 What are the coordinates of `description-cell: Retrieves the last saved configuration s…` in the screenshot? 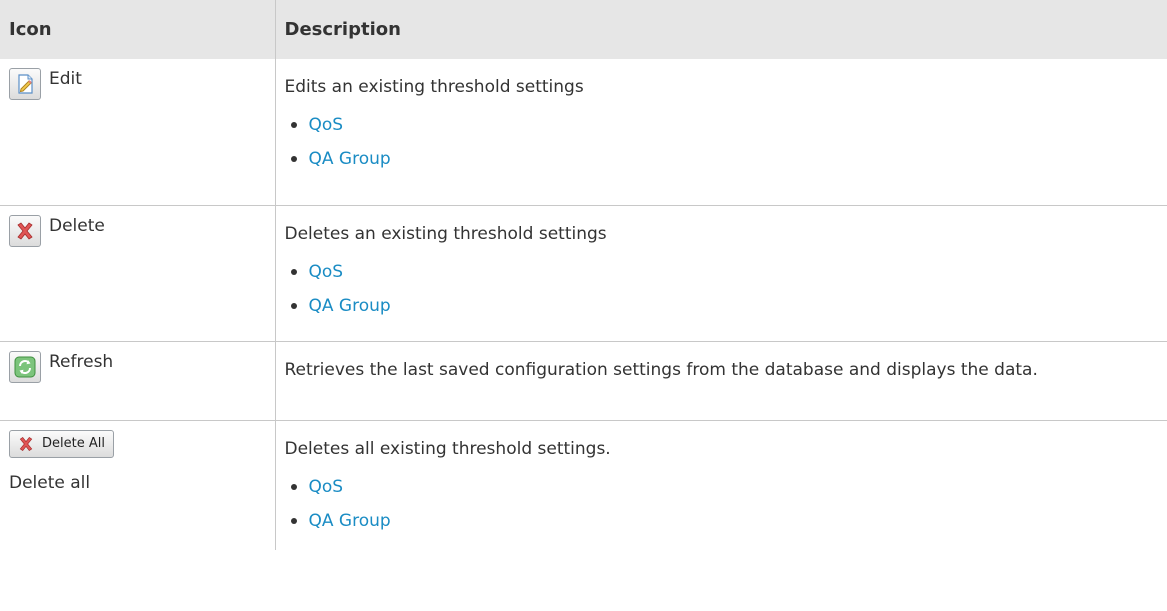 It's located at (721, 381).